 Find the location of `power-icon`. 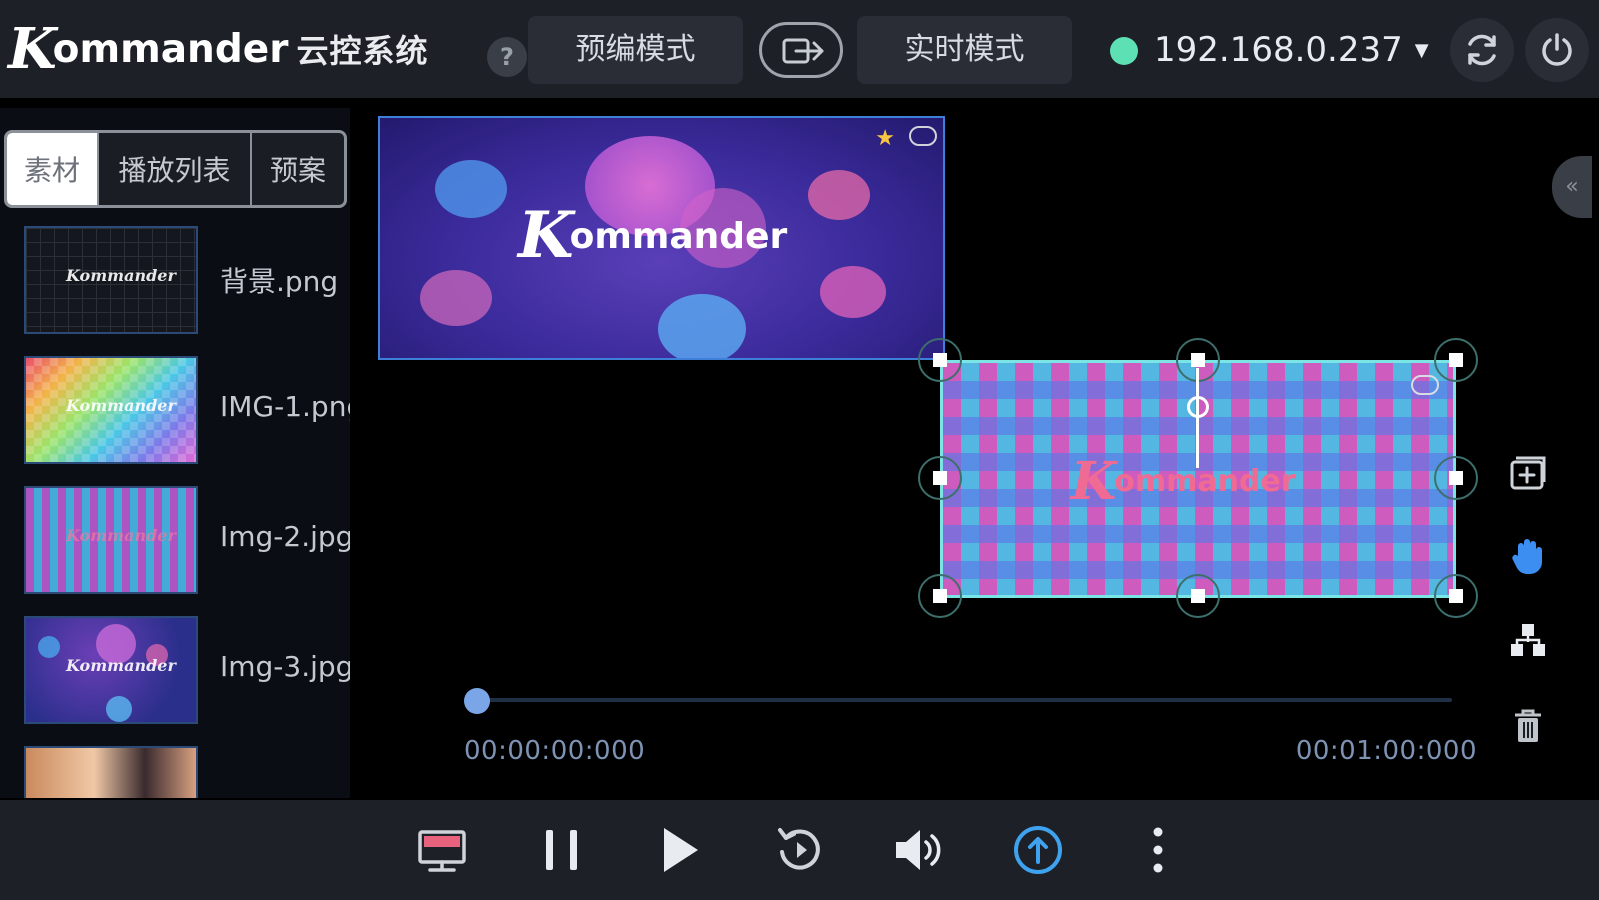

power-icon is located at coordinates (1557, 49).